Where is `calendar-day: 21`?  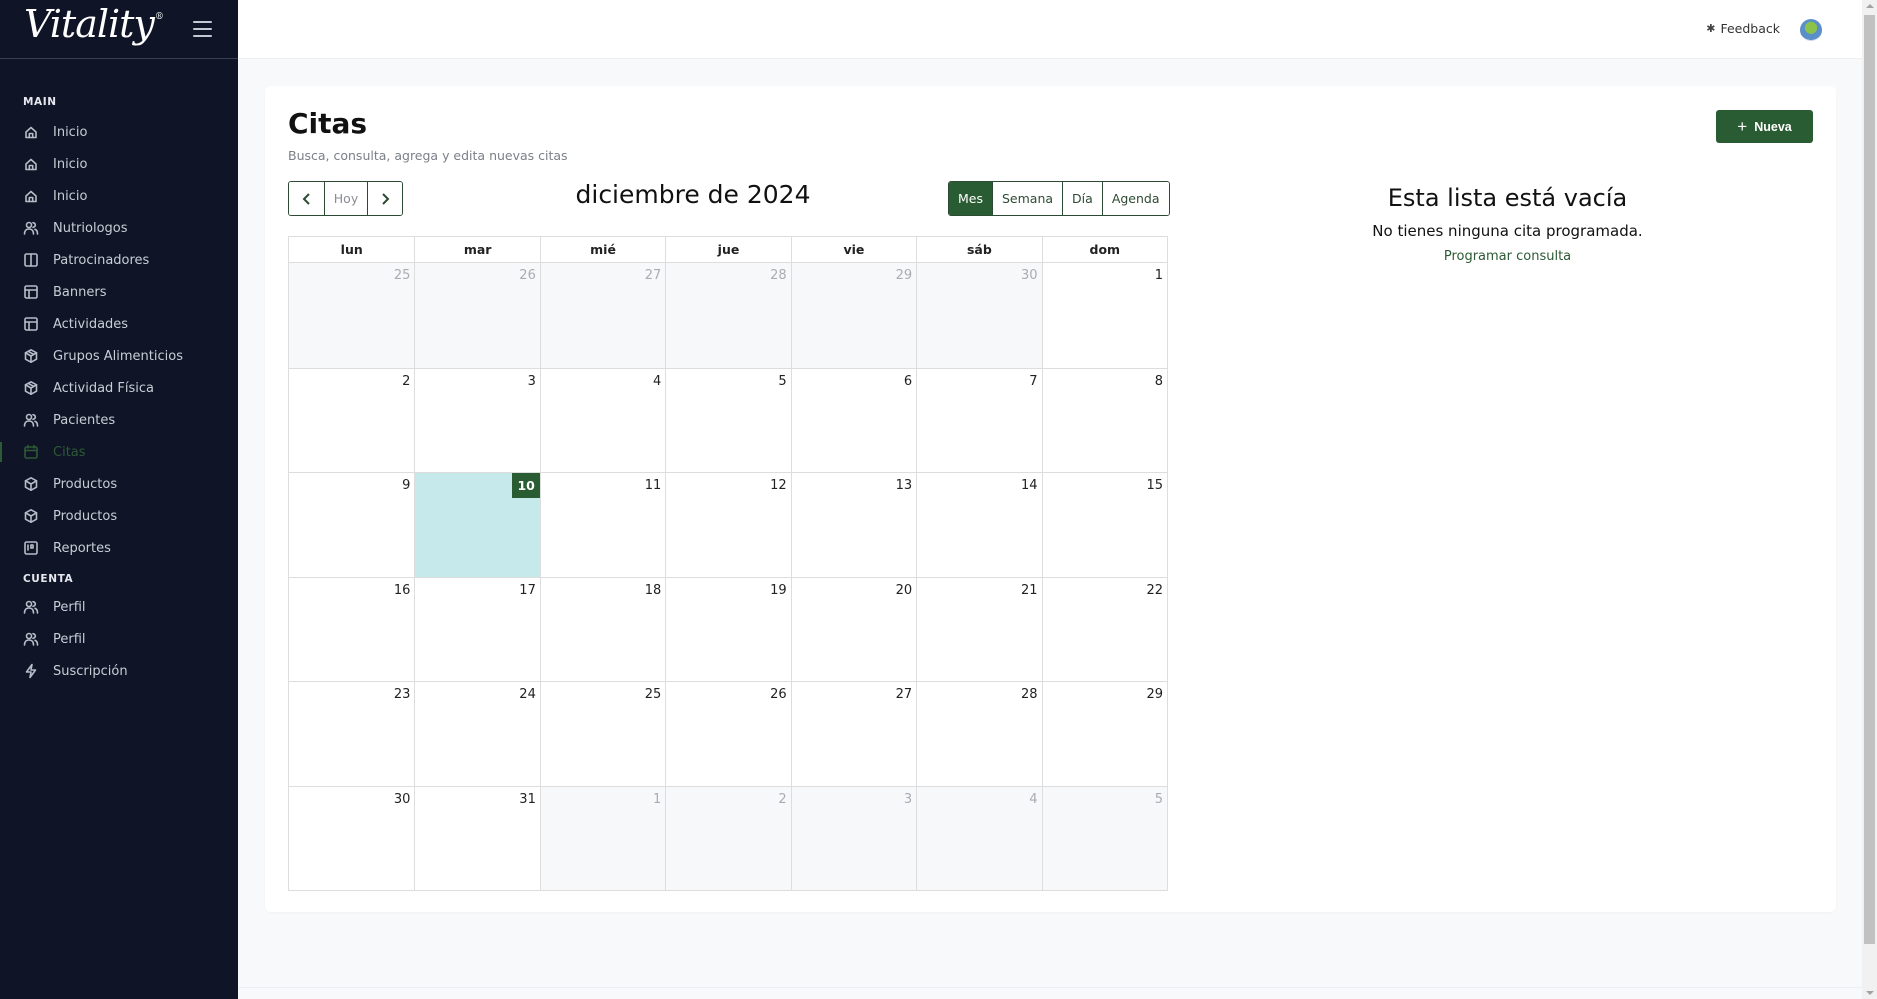
calendar-day: 21 is located at coordinates (979, 628).